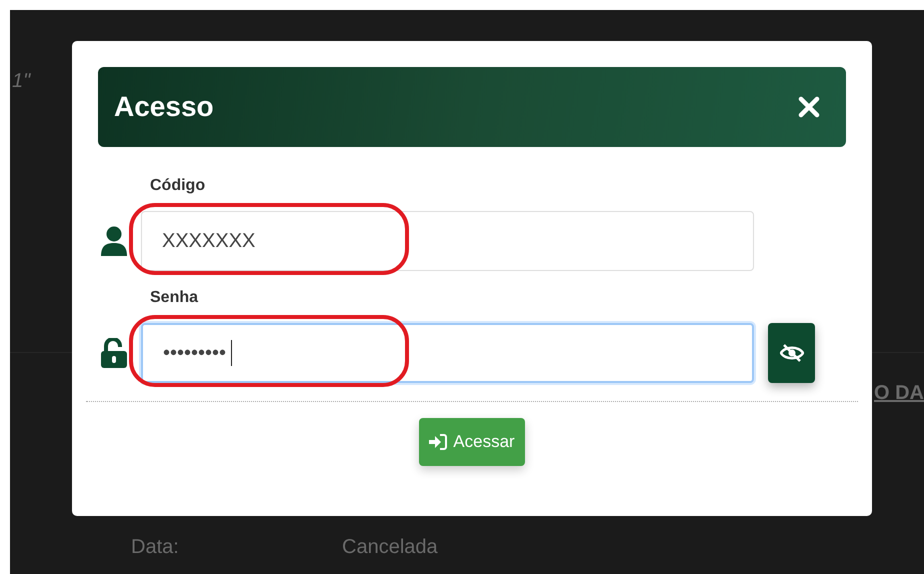 The image size is (924, 574). I want to click on background-text: O DA, so click(899, 393).